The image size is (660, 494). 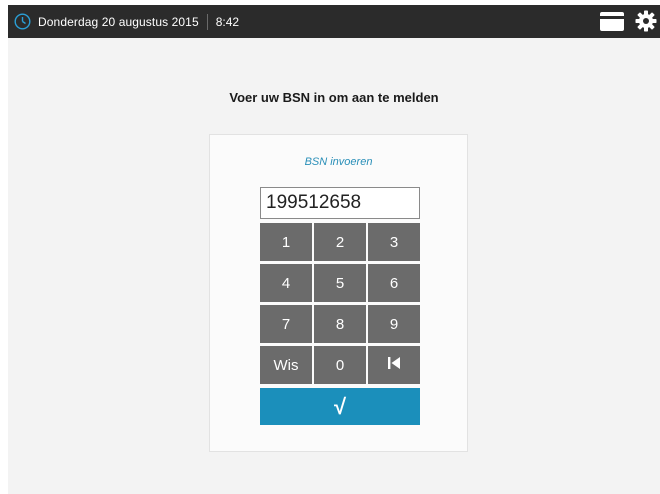 I want to click on checkmark-icon: √, so click(x=340, y=406).